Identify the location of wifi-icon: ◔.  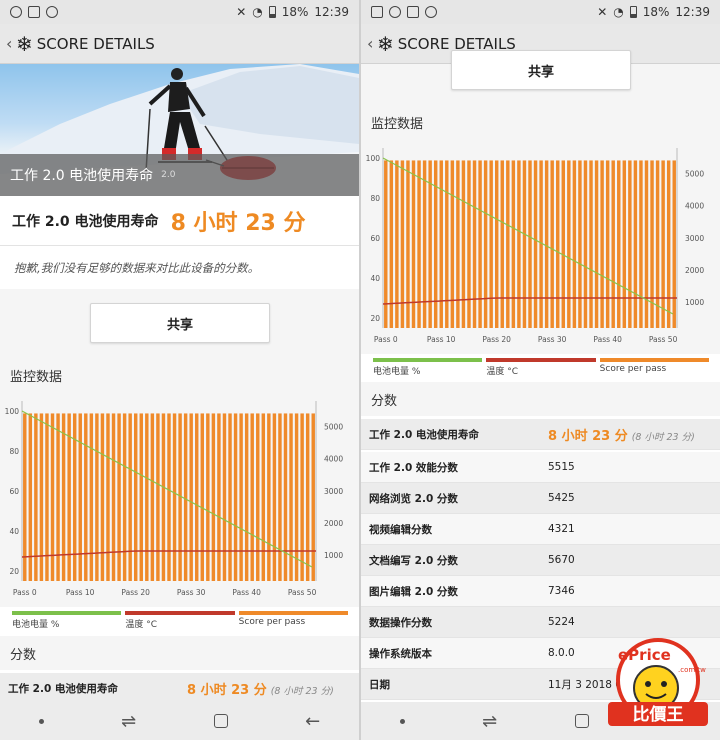
(618, 12).